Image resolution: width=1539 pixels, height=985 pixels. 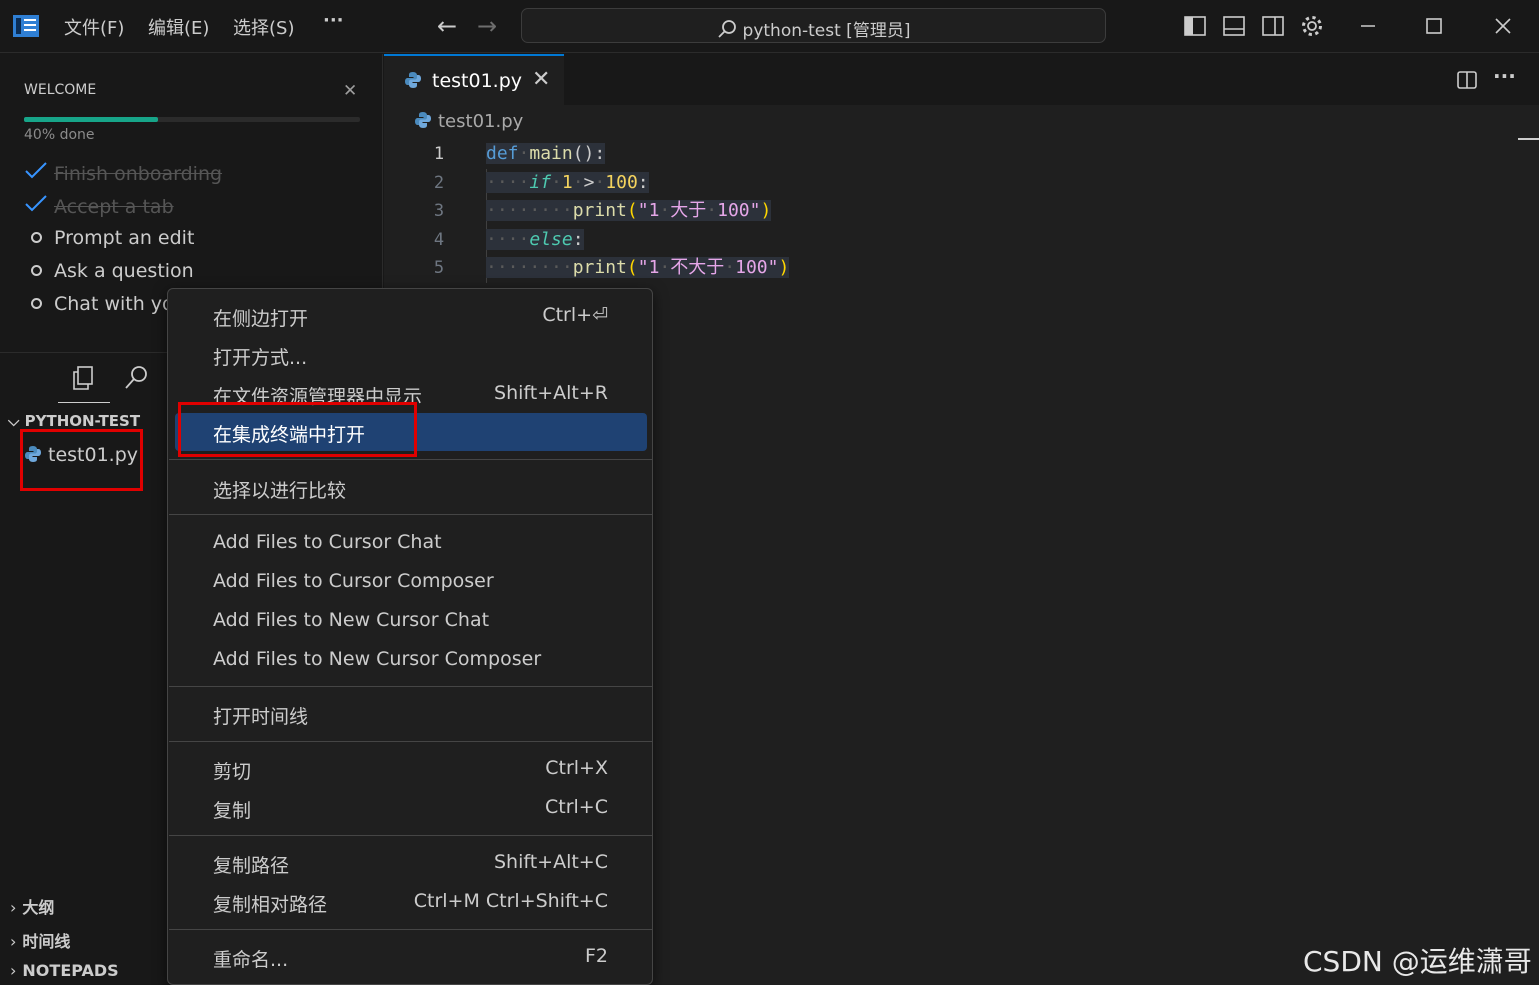 What do you see at coordinates (629, 210) in the screenshot?
I see `code-line: ········print("1·大于·100")` at bounding box center [629, 210].